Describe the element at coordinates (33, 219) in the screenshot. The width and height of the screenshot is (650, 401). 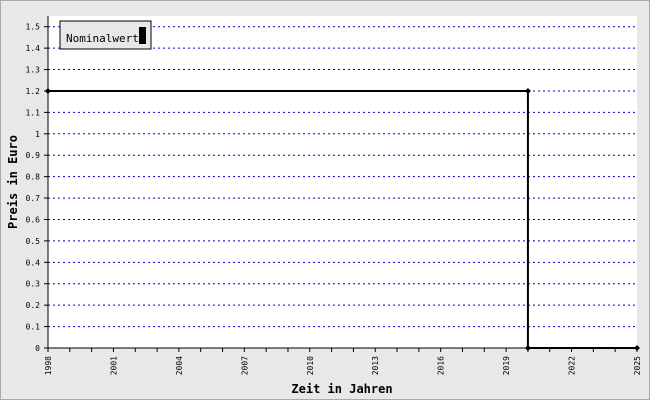
I see `y-tick-label-6: 0.6` at that location.